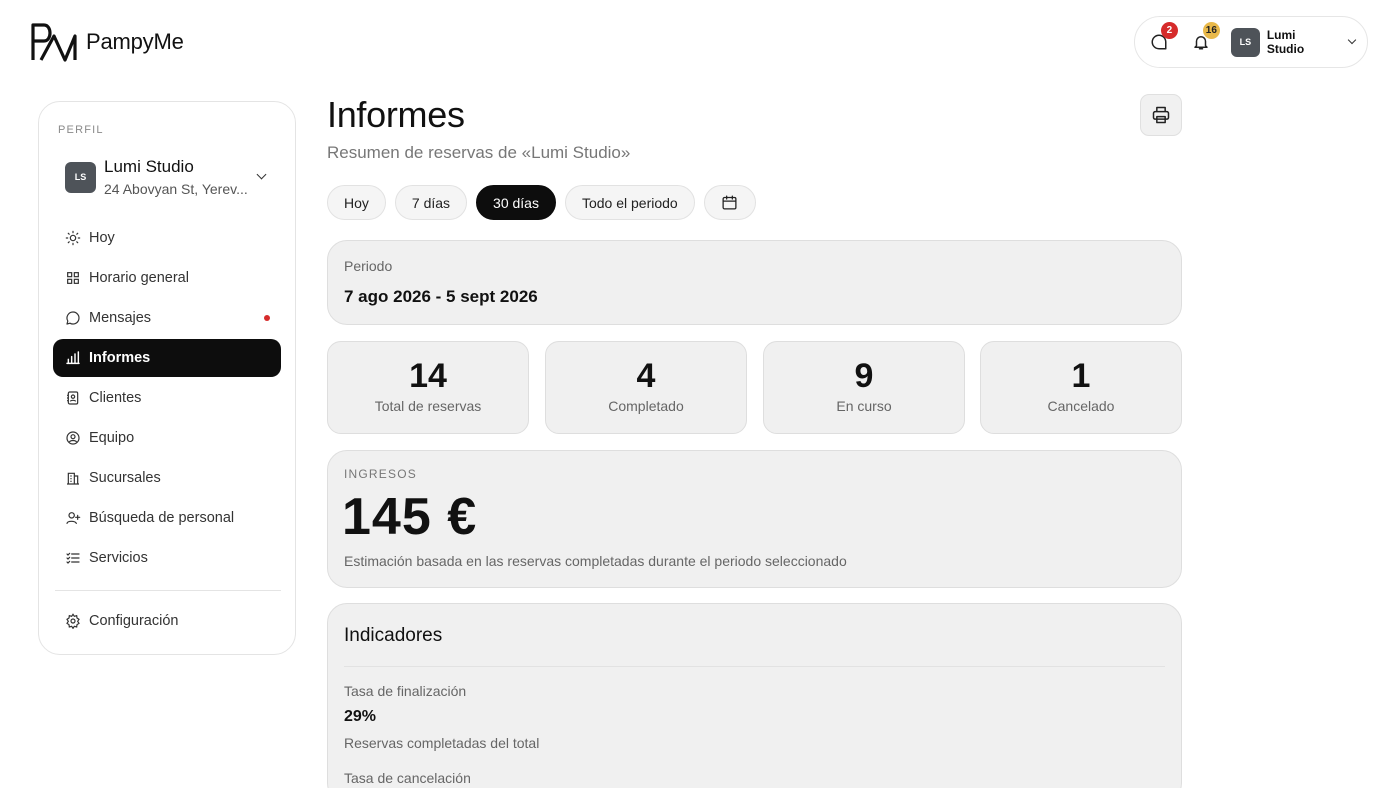 The height and width of the screenshot is (788, 1400). I want to click on income-label: INGRESOS, so click(380, 474).